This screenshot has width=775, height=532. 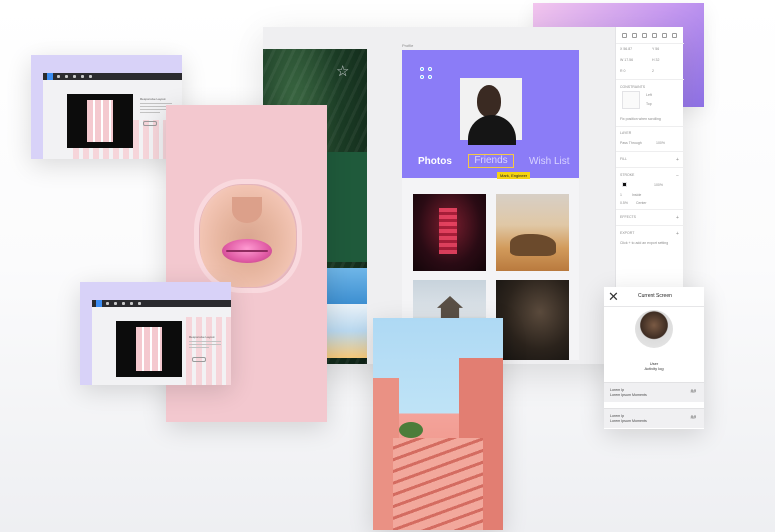 What do you see at coordinates (654, 329) in the screenshot?
I see `avatar` at bounding box center [654, 329].